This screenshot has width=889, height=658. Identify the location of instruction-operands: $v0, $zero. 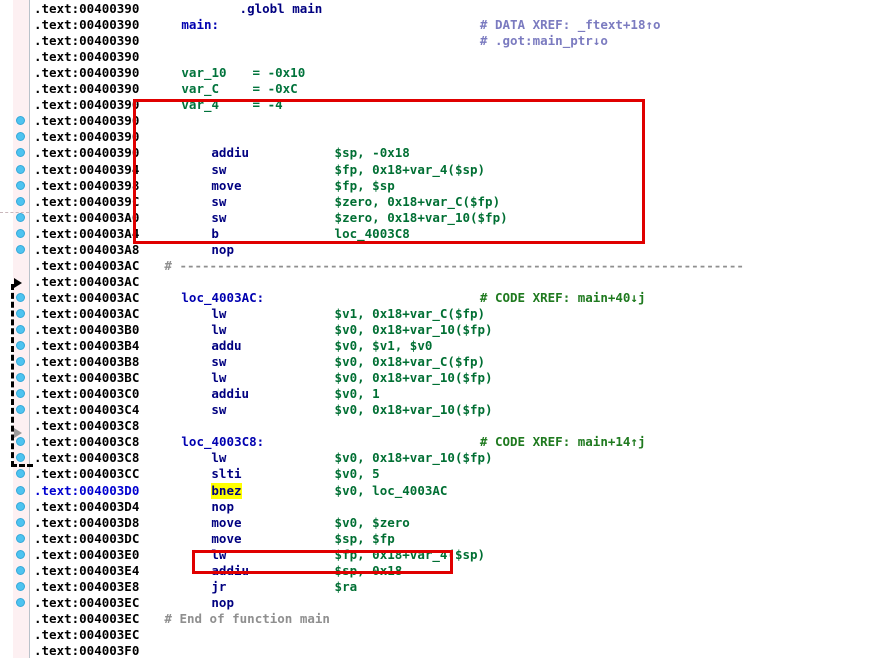
(372, 523).